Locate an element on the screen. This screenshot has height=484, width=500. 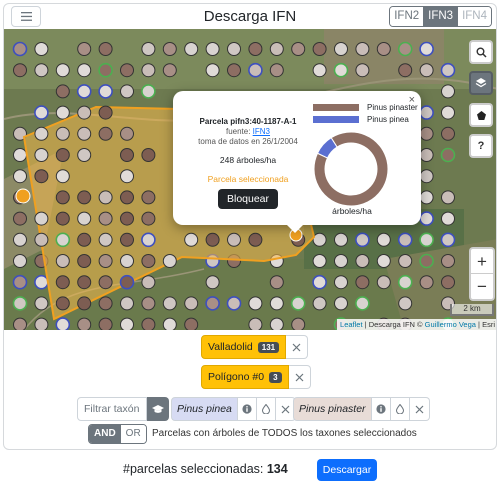
help-control: ? is located at coordinates (481, 146).